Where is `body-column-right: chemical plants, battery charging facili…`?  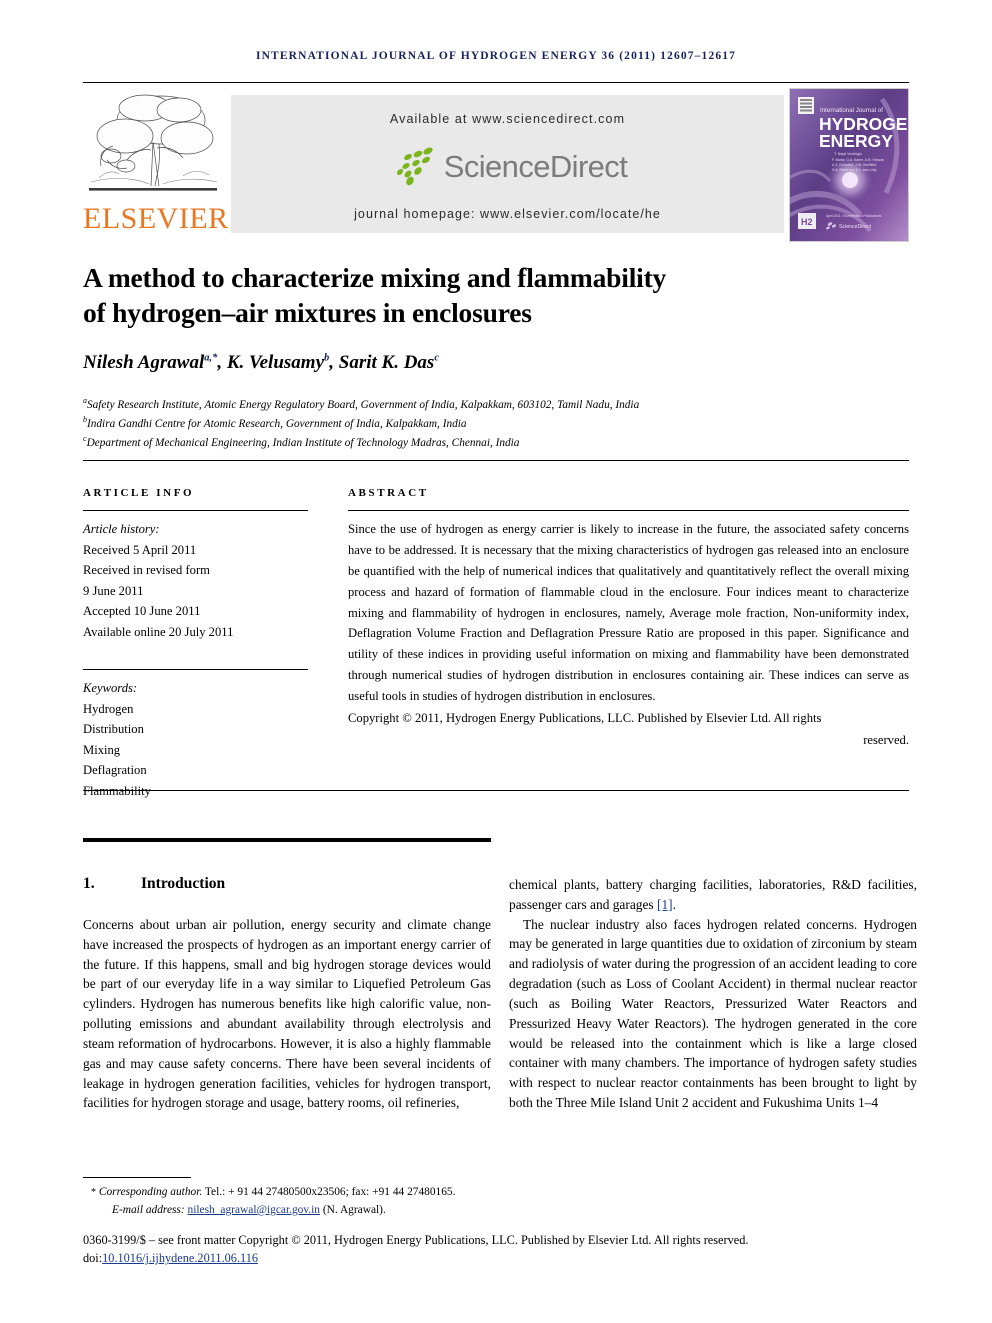
body-column-right: chemical plants, battery charging facili… is located at coordinates (713, 994).